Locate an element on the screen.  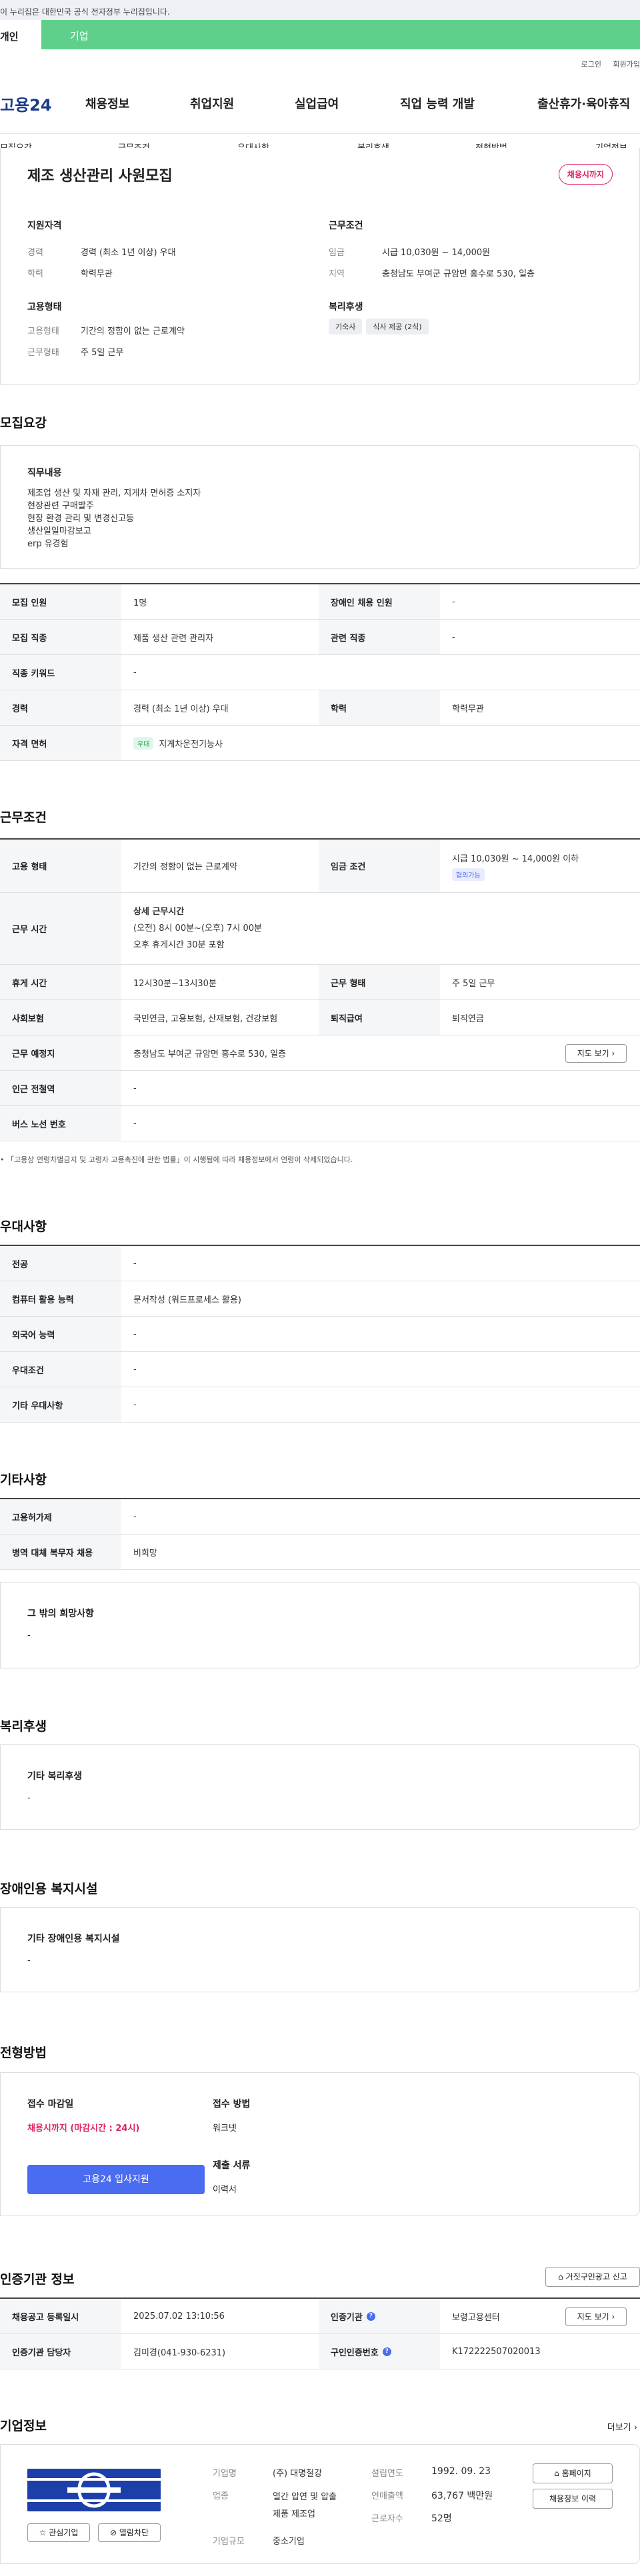
duty-line: 현장 환경 관리 및 변경신고등 is located at coordinates (81, 519).